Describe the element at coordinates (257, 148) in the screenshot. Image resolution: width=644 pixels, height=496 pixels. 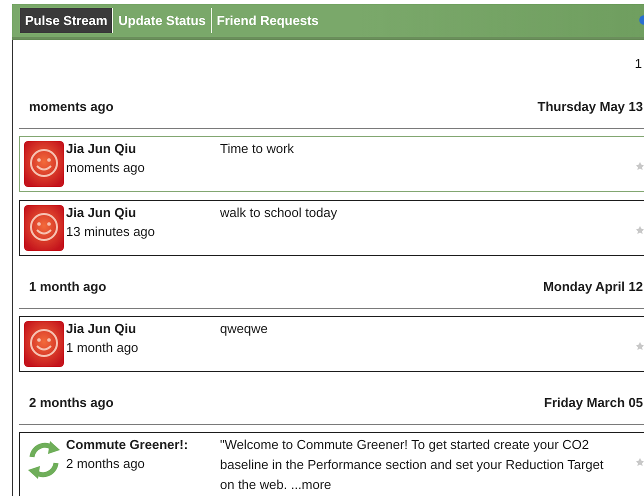
I see `post-message: Time to work` at that location.